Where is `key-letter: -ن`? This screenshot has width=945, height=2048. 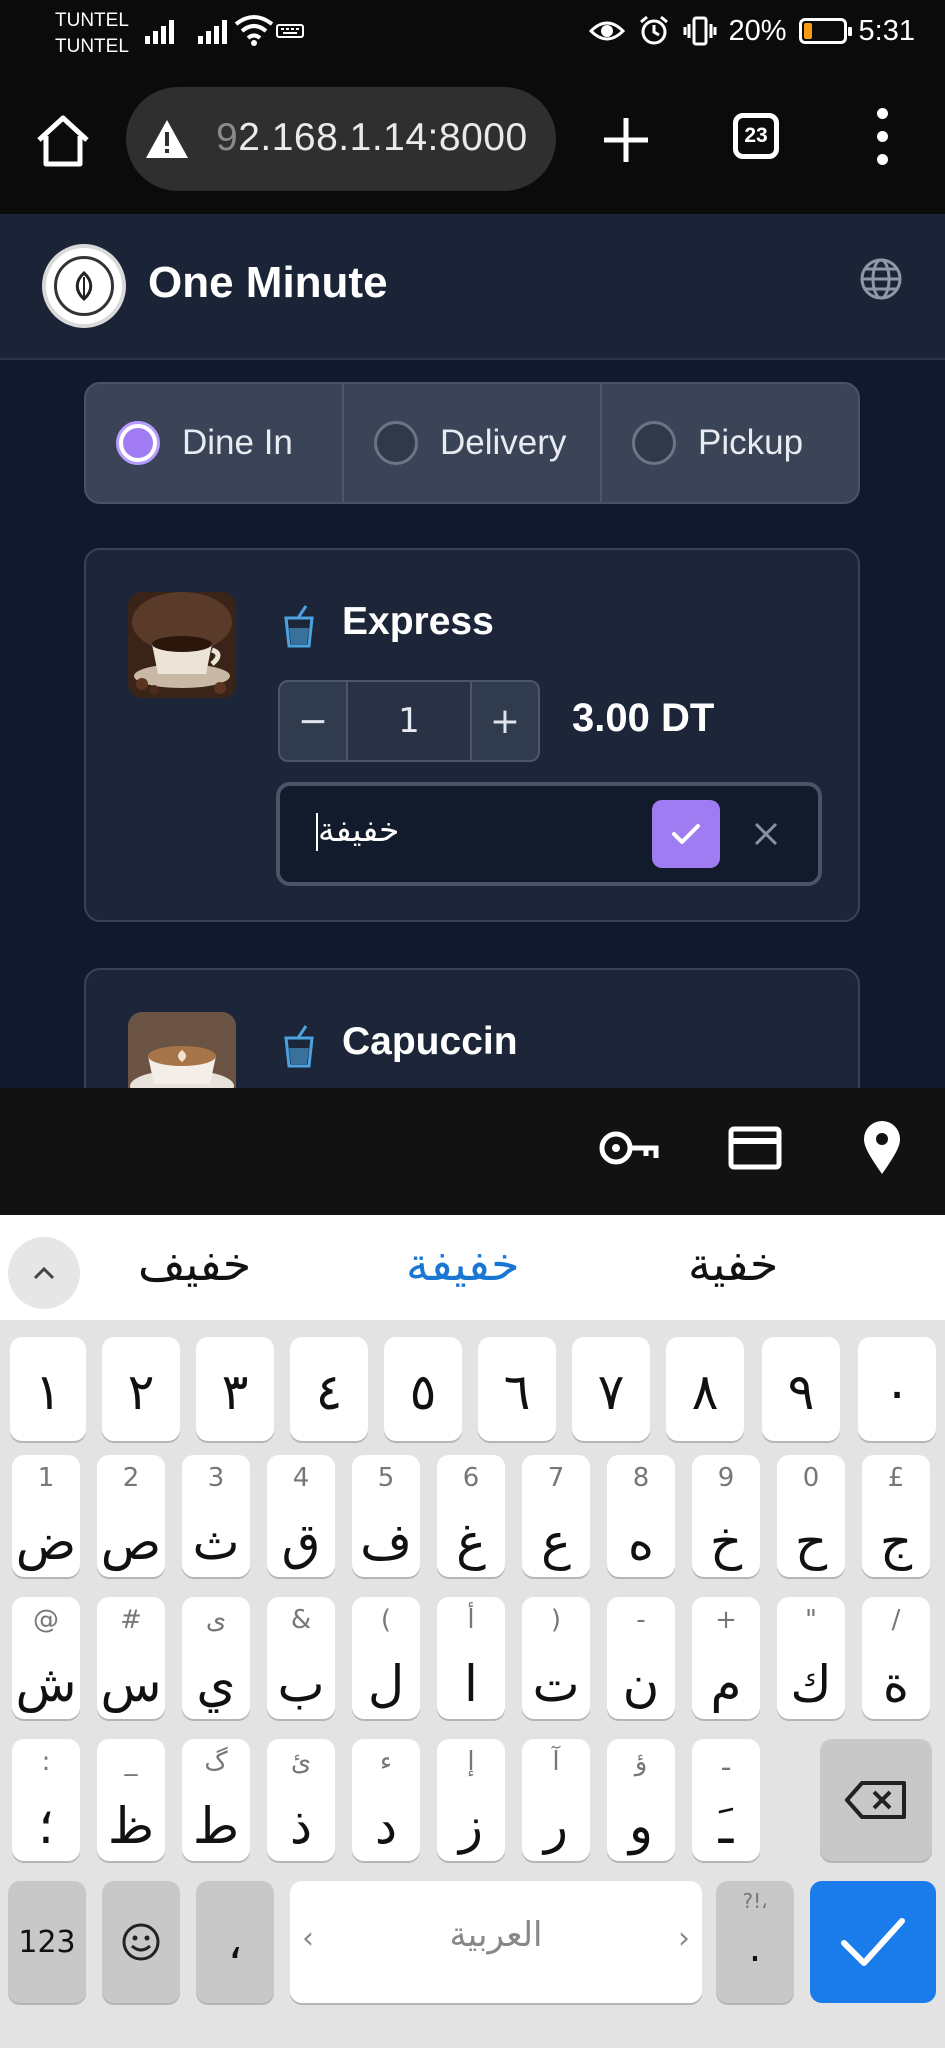
key-letter: -ن is located at coordinates (641, 1658).